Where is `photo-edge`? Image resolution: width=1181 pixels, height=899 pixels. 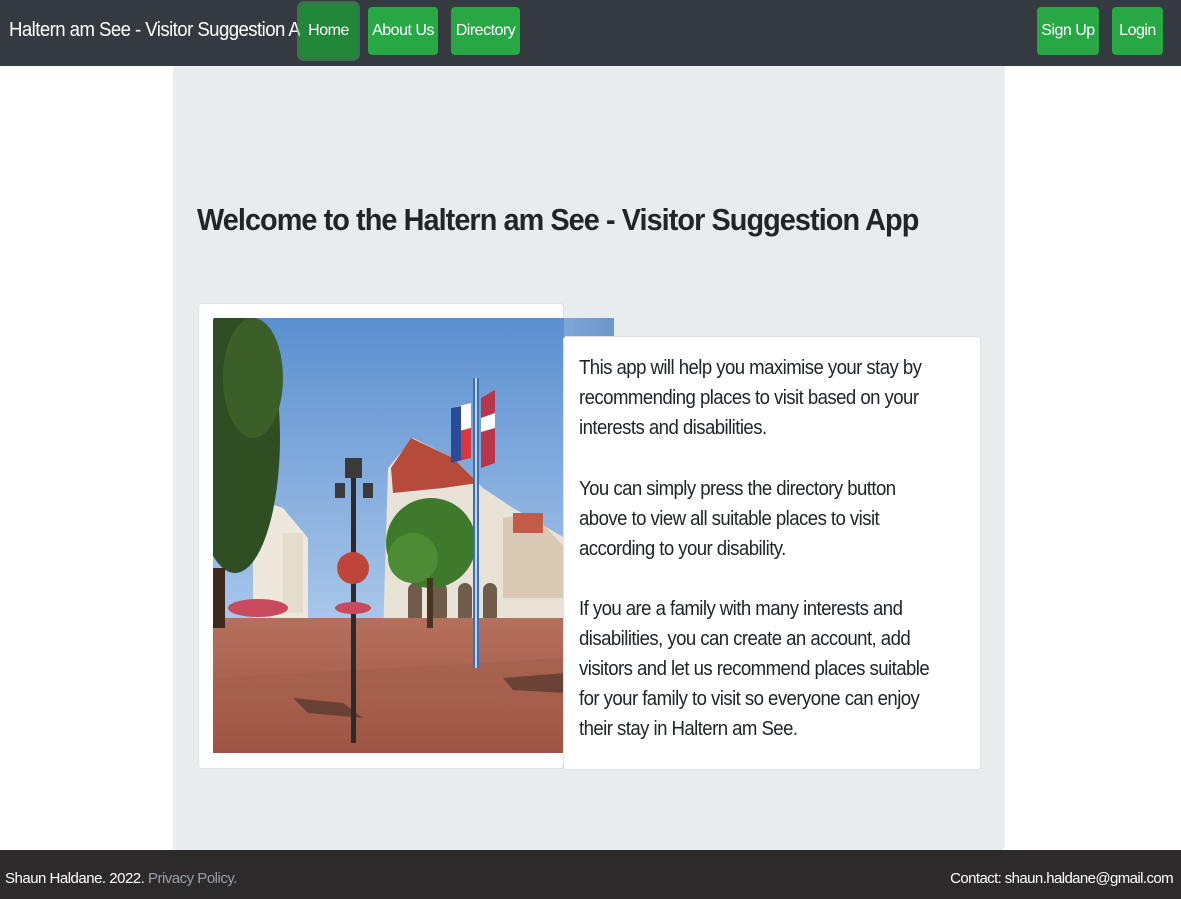
photo-edge is located at coordinates (589, 327).